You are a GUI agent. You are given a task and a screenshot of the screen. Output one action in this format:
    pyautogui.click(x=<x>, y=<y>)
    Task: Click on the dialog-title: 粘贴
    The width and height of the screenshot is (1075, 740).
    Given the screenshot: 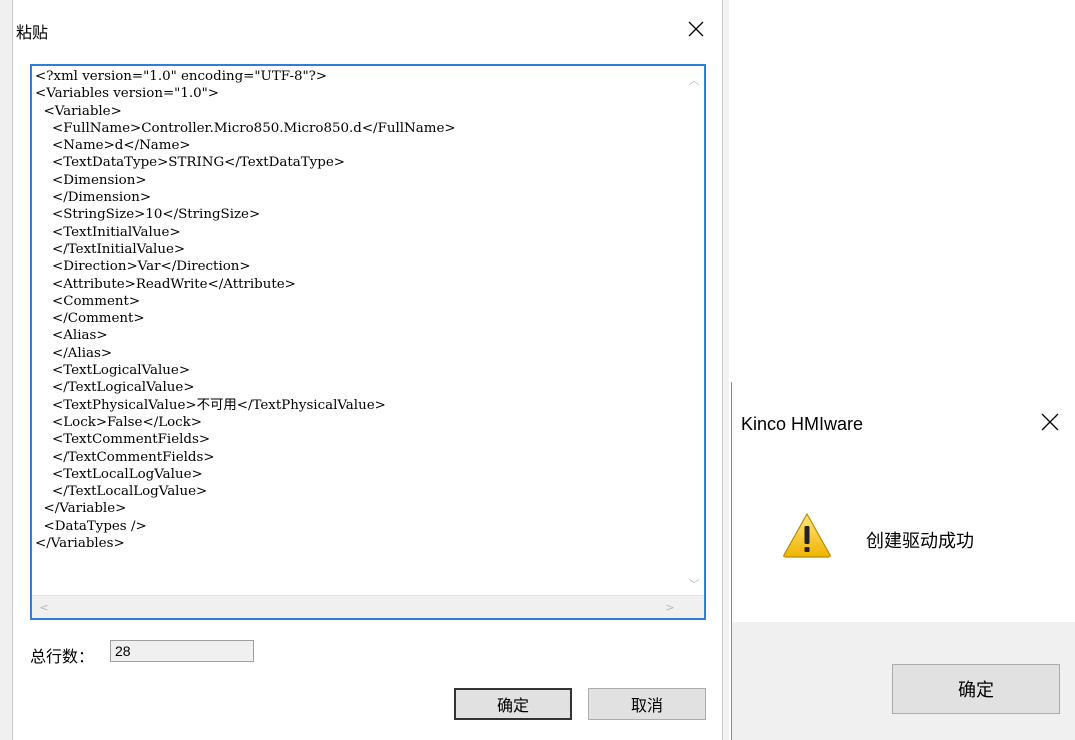 What is the action you would take?
    pyautogui.click(x=32, y=32)
    